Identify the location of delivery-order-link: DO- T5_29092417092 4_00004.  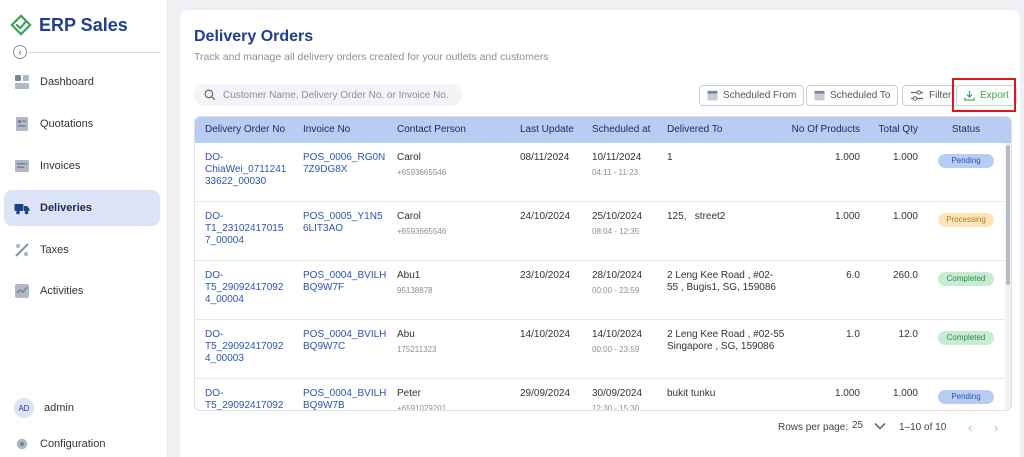
(247, 288).